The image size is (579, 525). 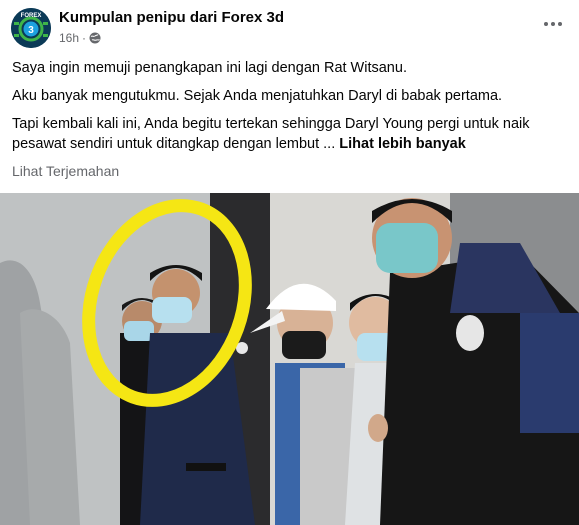 What do you see at coordinates (171, 17) in the screenshot?
I see `author-name: Kumpulan penipu dari Forex 3d` at bounding box center [171, 17].